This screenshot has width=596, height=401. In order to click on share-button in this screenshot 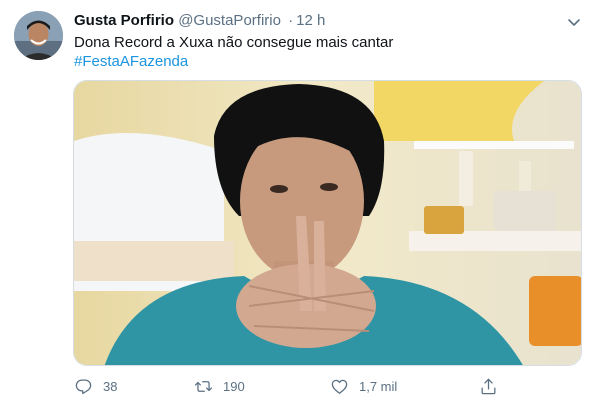, I will do `click(488, 386)`.